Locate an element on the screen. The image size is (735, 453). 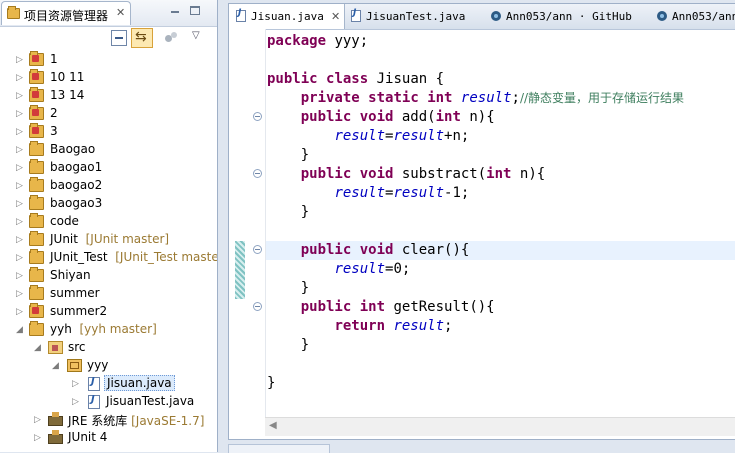
tree-item-project-baogao3: ▷ baogao3 is located at coordinates (108, 204).